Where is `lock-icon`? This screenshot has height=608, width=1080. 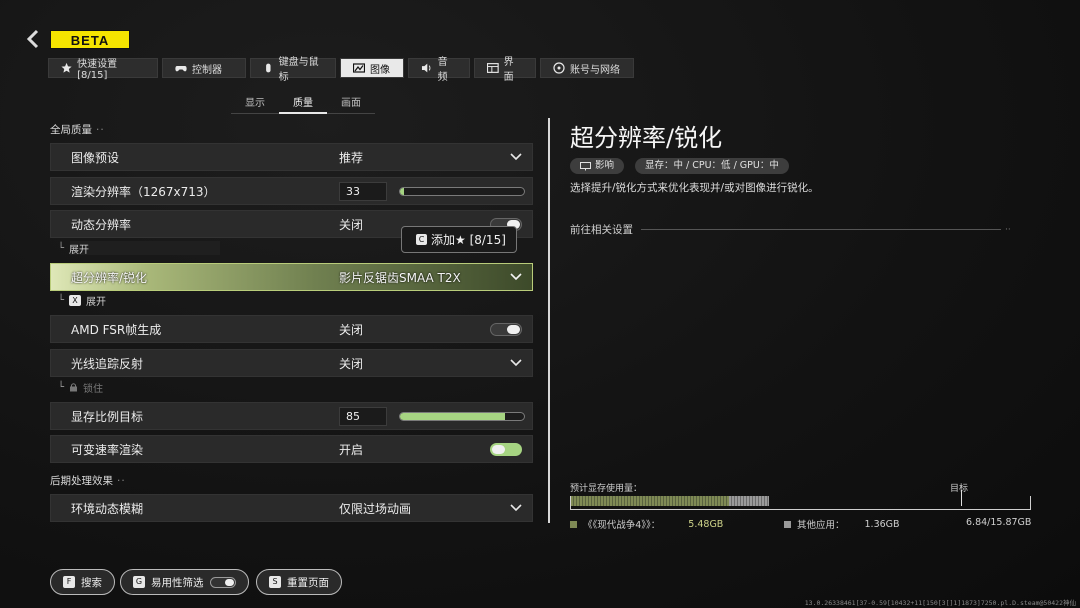 lock-icon is located at coordinates (74, 387).